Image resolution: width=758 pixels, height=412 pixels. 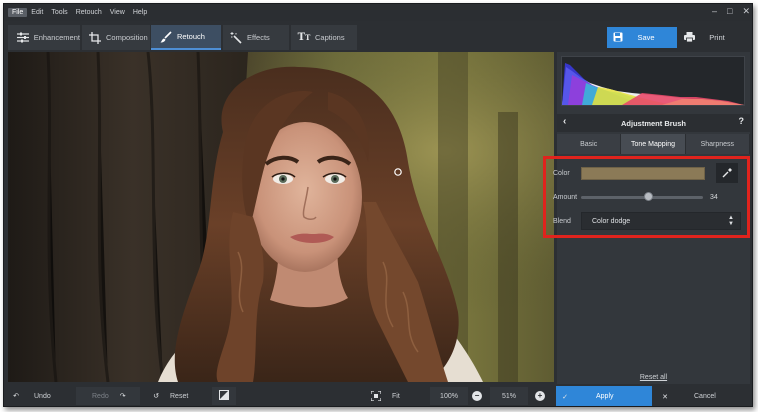 What do you see at coordinates (565, 197) in the screenshot?
I see `amount-label: Amount` at bounding box center [565, 197].